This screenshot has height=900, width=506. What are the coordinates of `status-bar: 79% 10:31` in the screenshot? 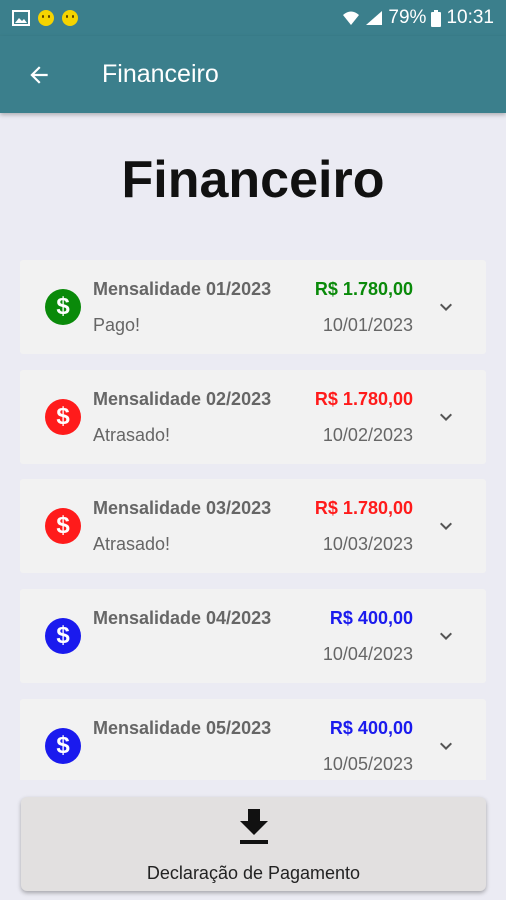 It's located at (253, 18).